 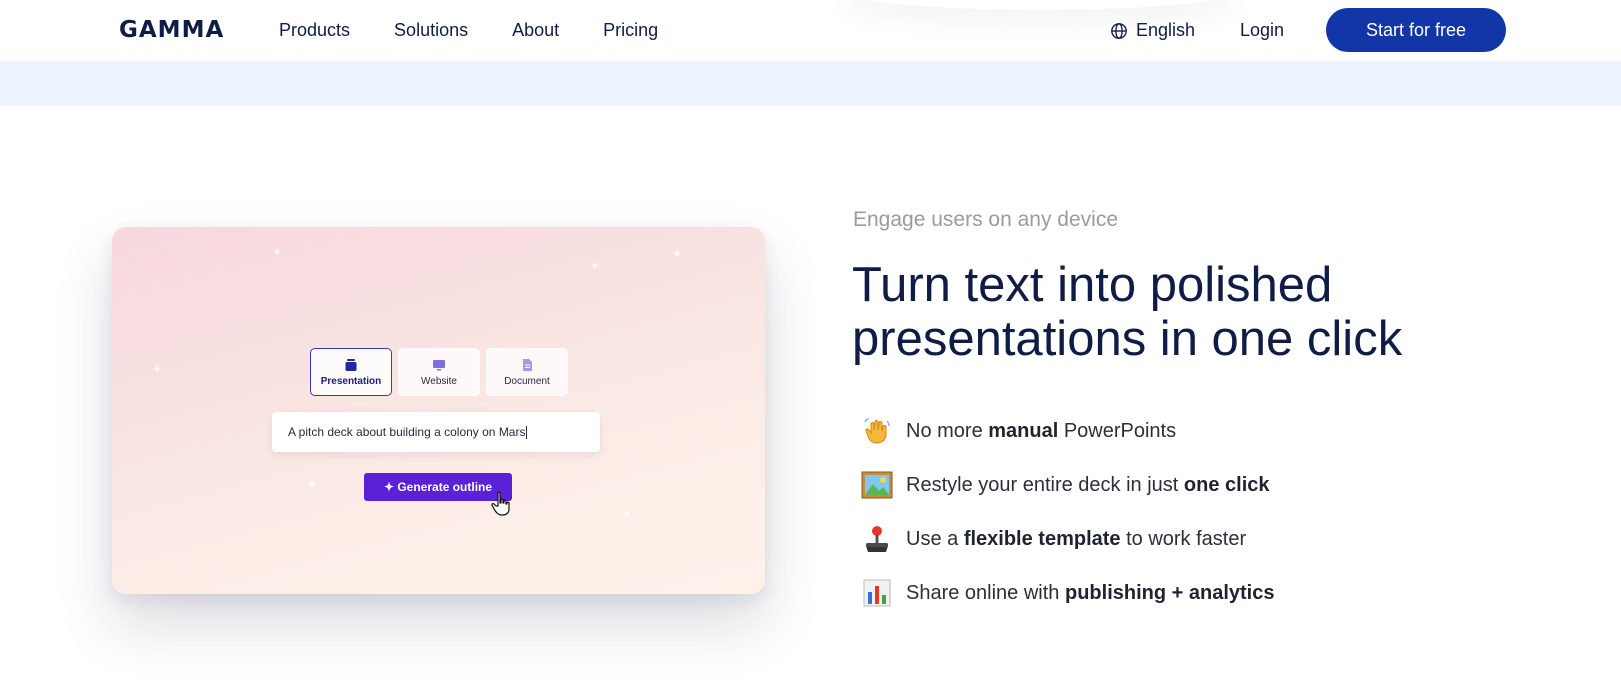 What do you see at coordinates (439, 364) in the screenshot?
I see `monitor-icon` at bounding box center [439, 364].